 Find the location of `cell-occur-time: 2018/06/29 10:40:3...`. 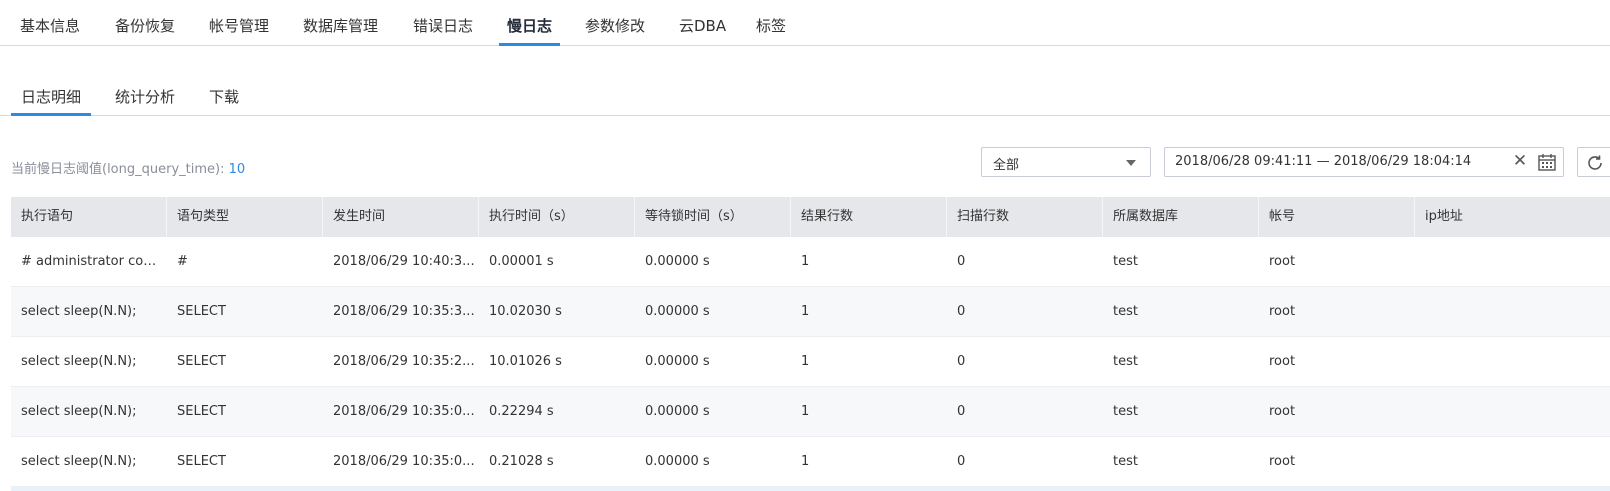

cell-occur-time: 2018/06/29 10:40:3... is located at coordinates (404, 261).